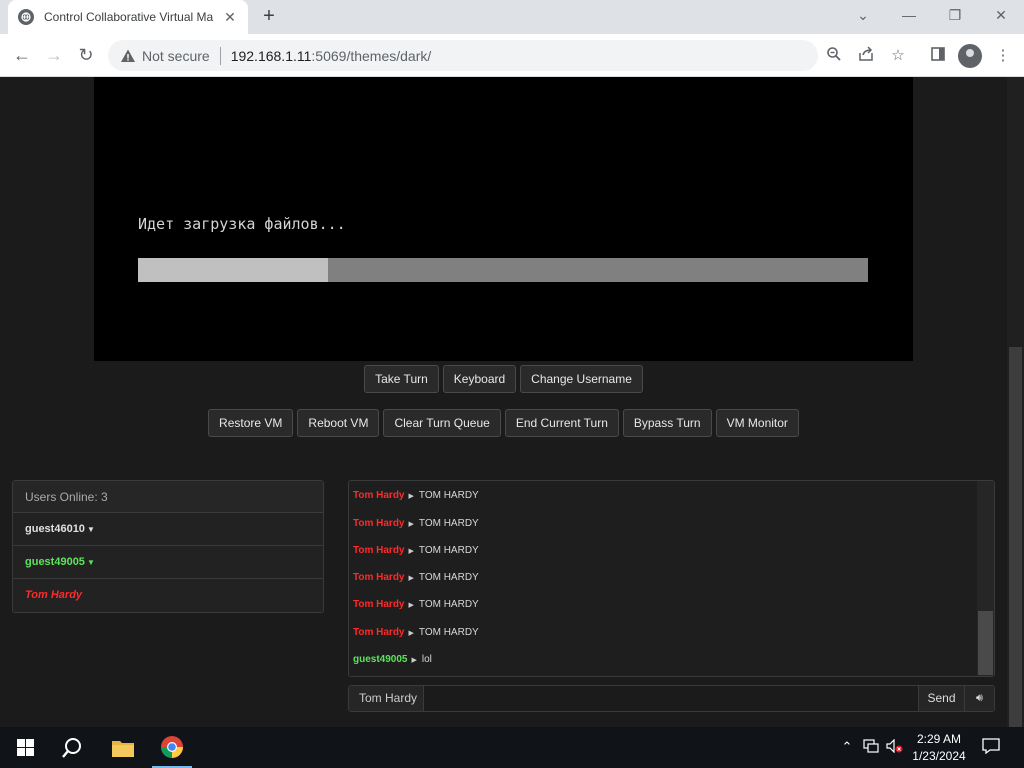  What do you see at coordinates (909, 15) in the screenshot?
I see `minimize-icon: —` at bounding box center [909, 15].